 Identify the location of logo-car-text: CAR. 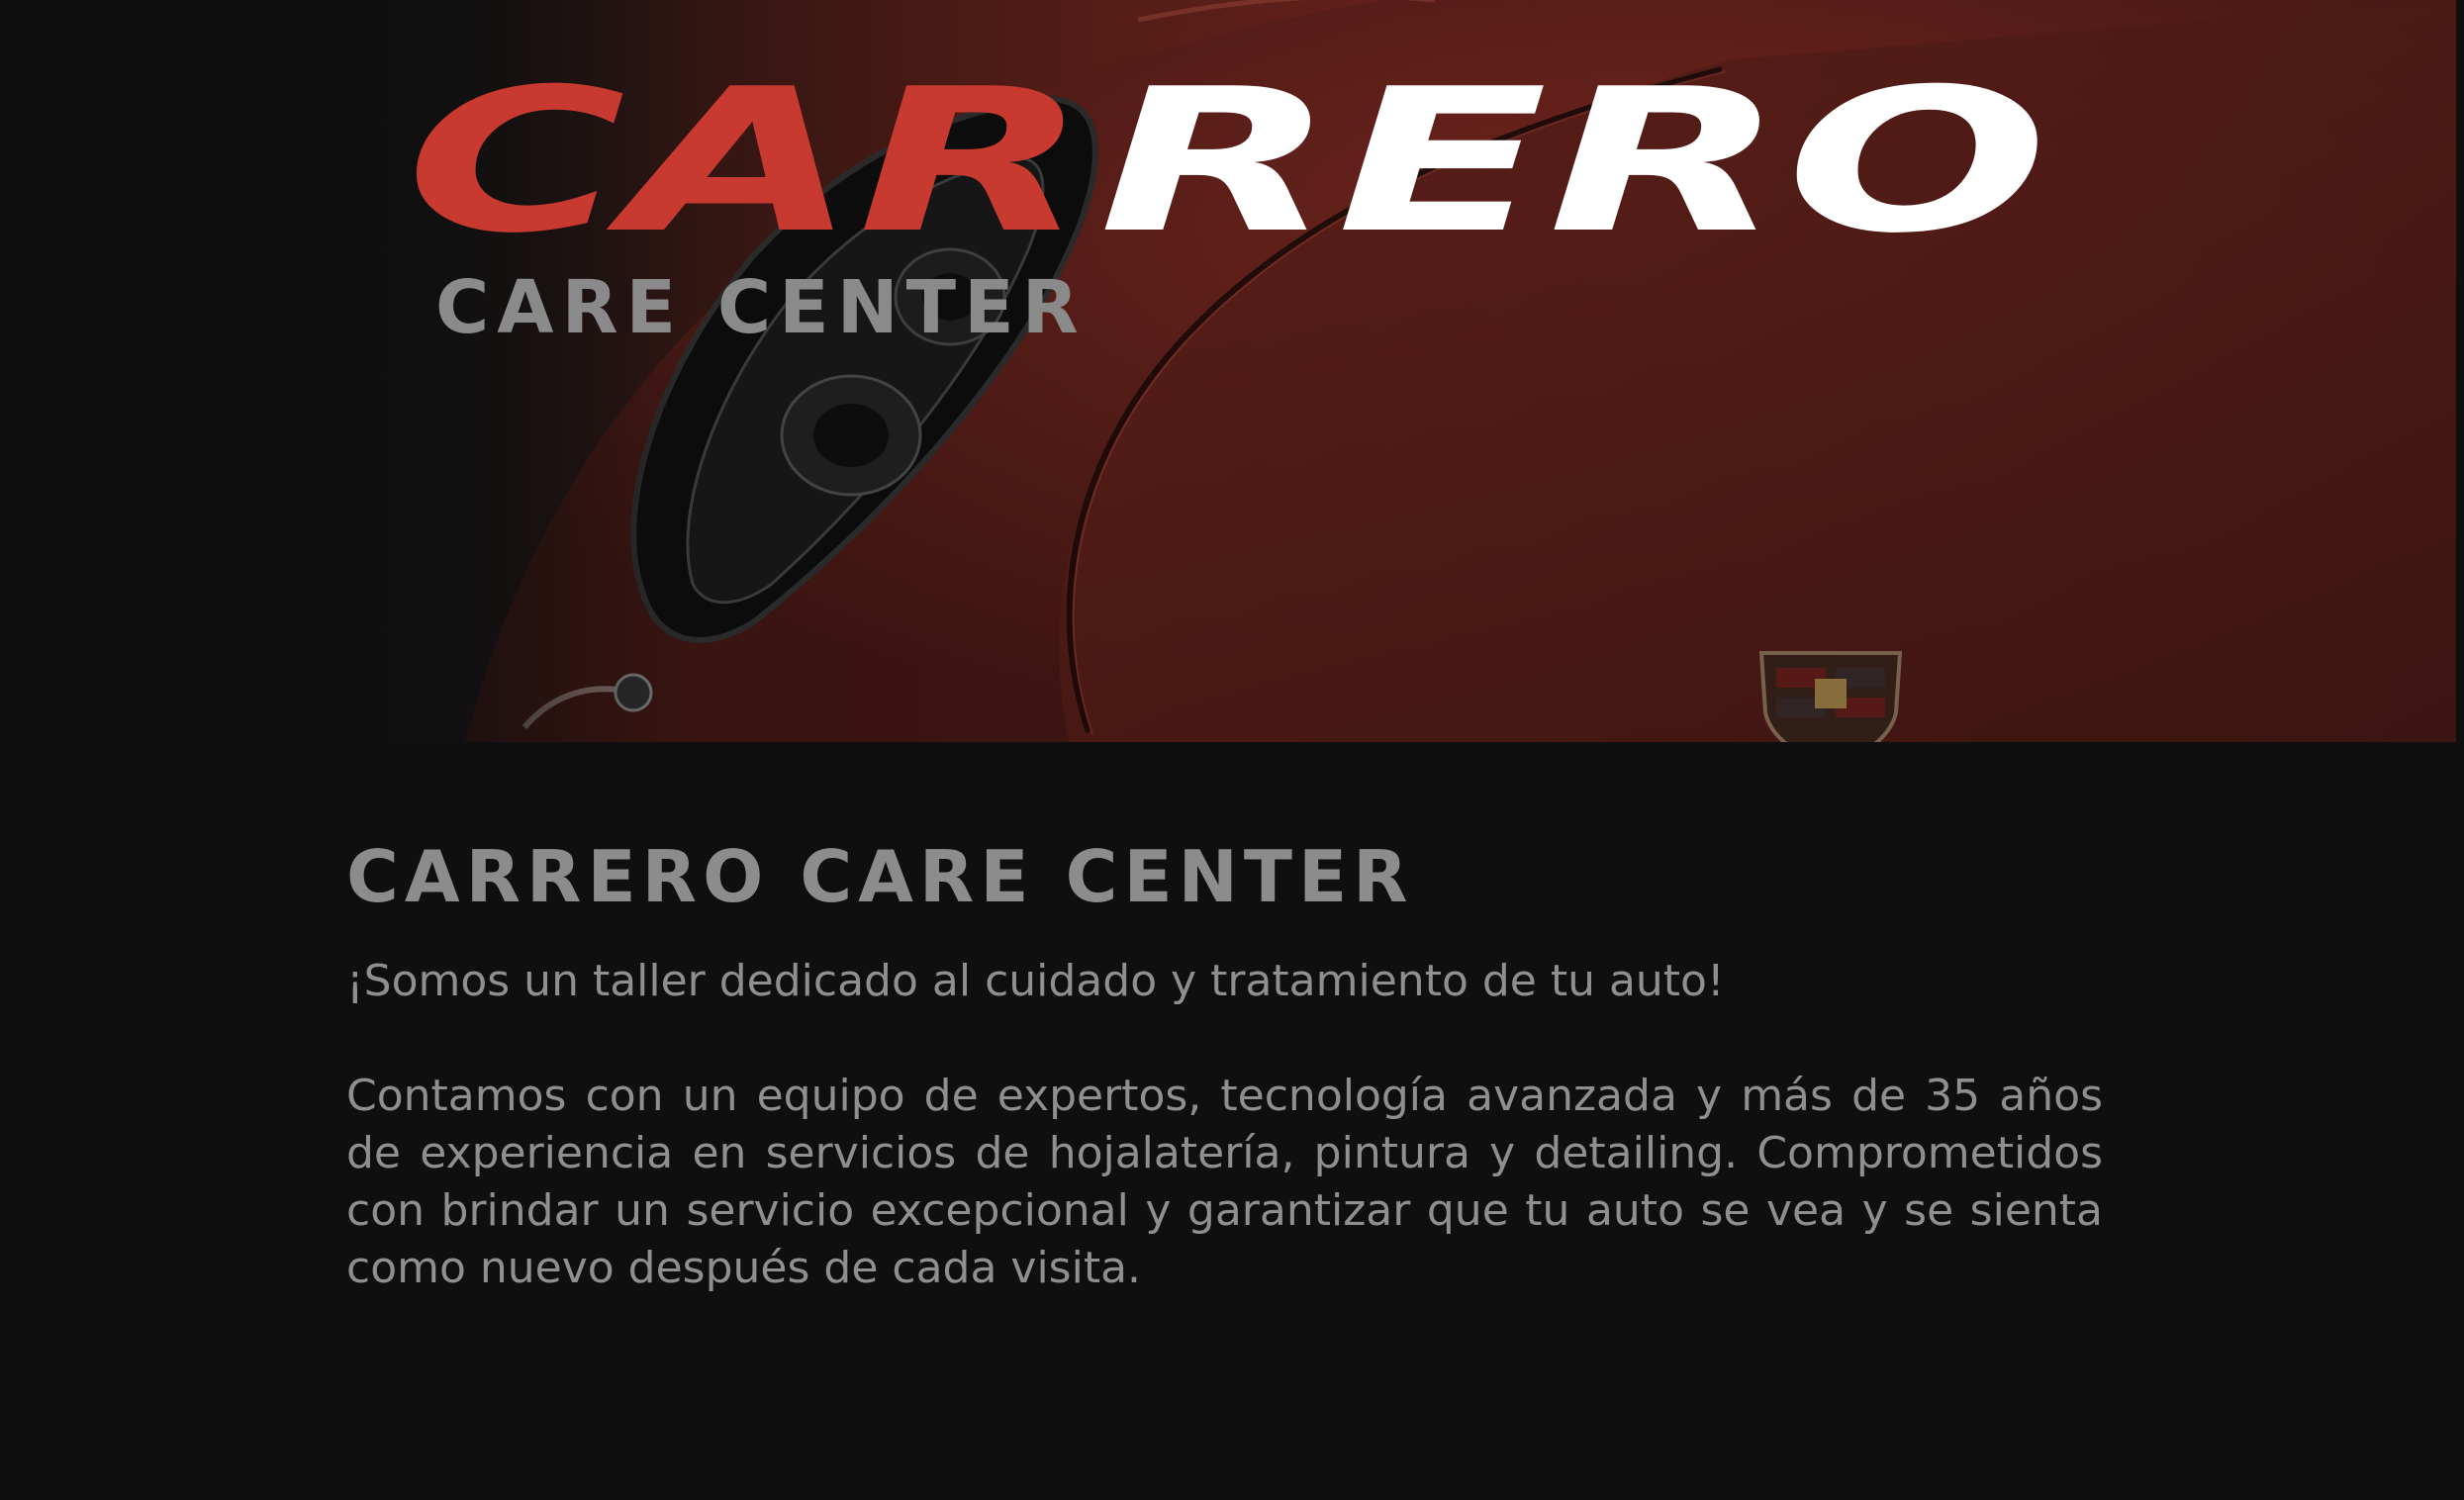
(747, 158).